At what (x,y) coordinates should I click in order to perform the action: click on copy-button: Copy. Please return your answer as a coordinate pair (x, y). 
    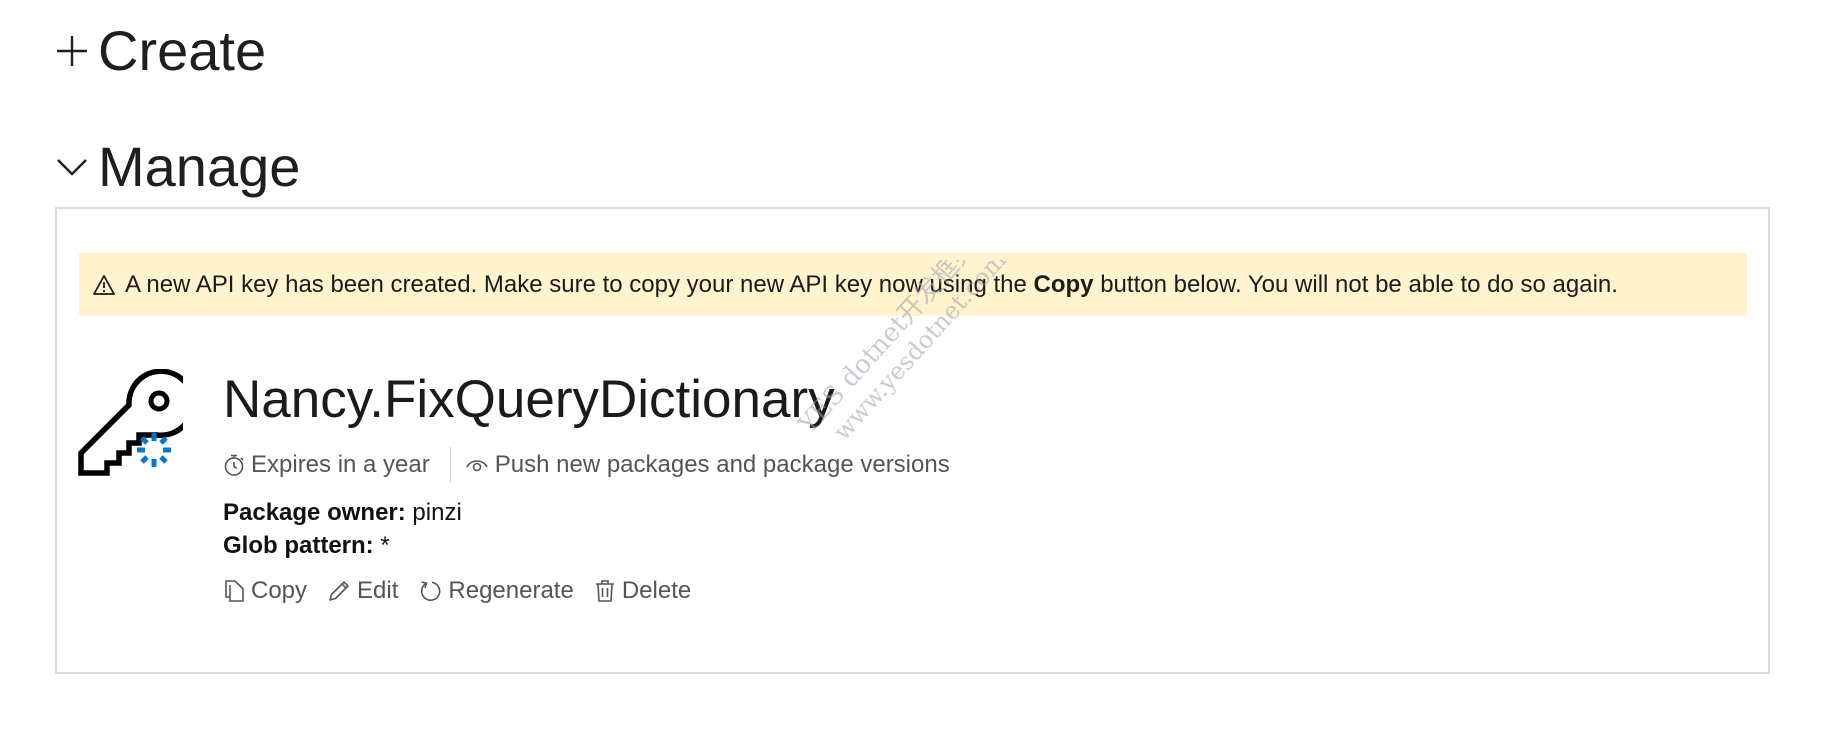
    Looking at the image, I should click on (265, 591).